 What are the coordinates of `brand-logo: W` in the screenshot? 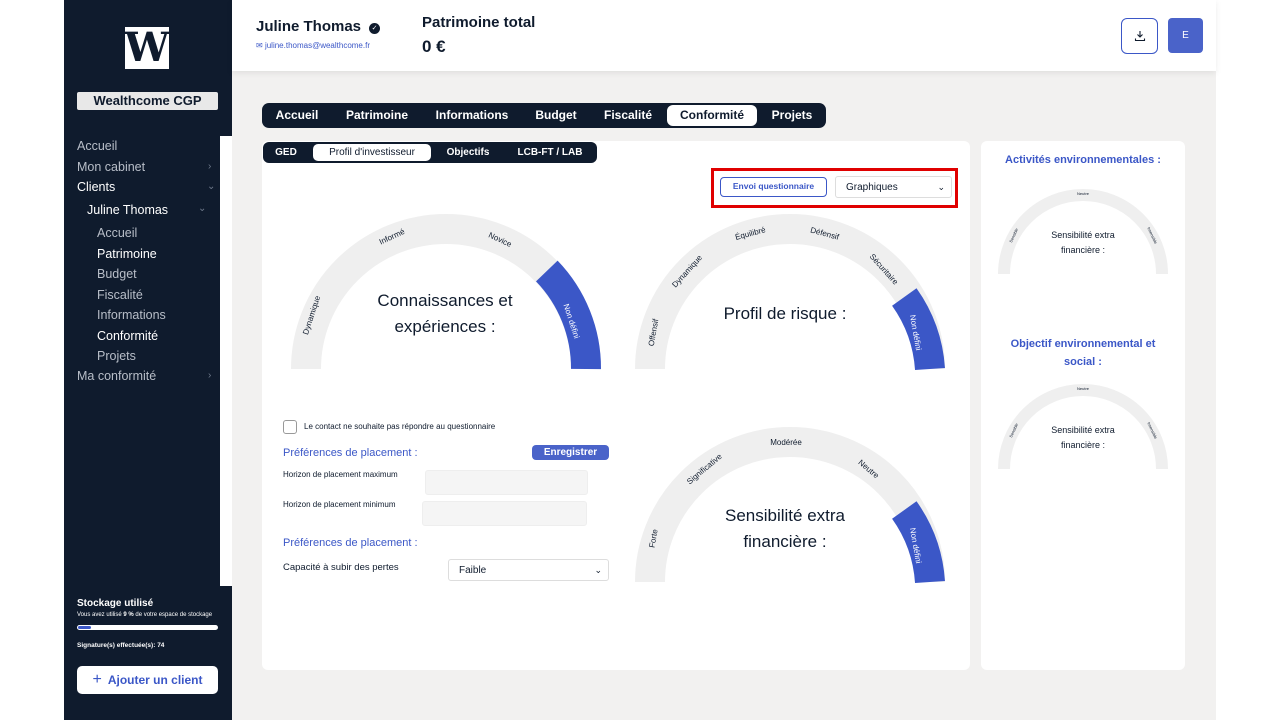 It's located at (147, 48).